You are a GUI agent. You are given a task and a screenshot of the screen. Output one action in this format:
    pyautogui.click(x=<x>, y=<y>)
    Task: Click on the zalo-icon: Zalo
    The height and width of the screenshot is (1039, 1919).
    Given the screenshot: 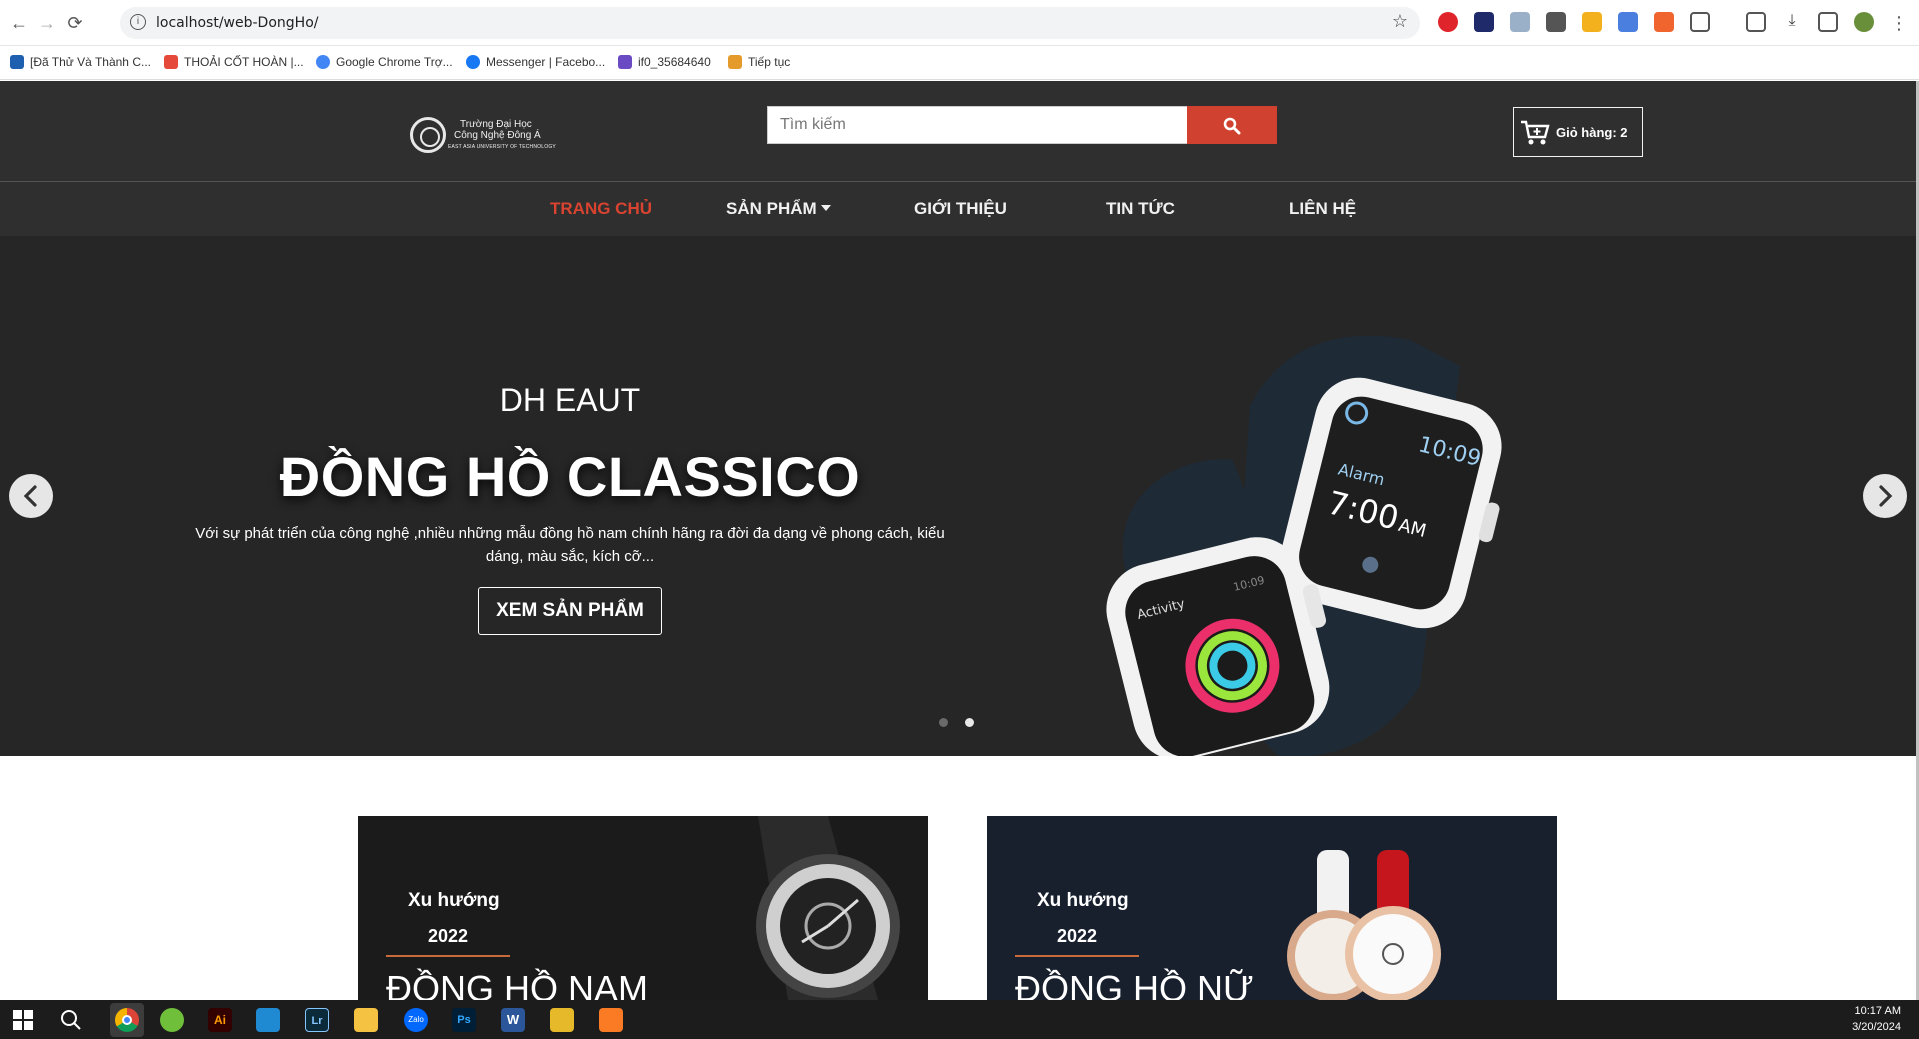 What is the action you would take?
    pyautogui.click(x=416, y=1020)
    